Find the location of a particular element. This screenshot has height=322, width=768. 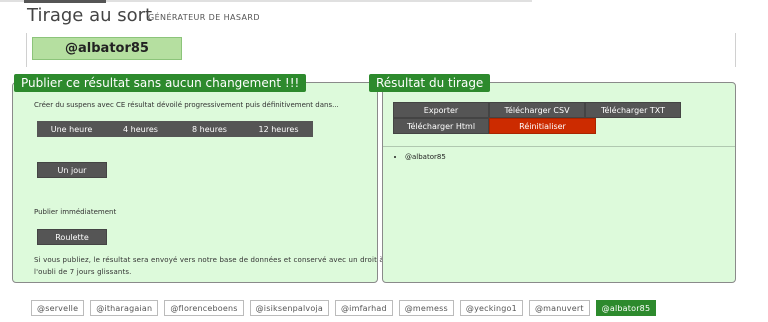

result-item: @albator85 is located at coordinates (425, 157).